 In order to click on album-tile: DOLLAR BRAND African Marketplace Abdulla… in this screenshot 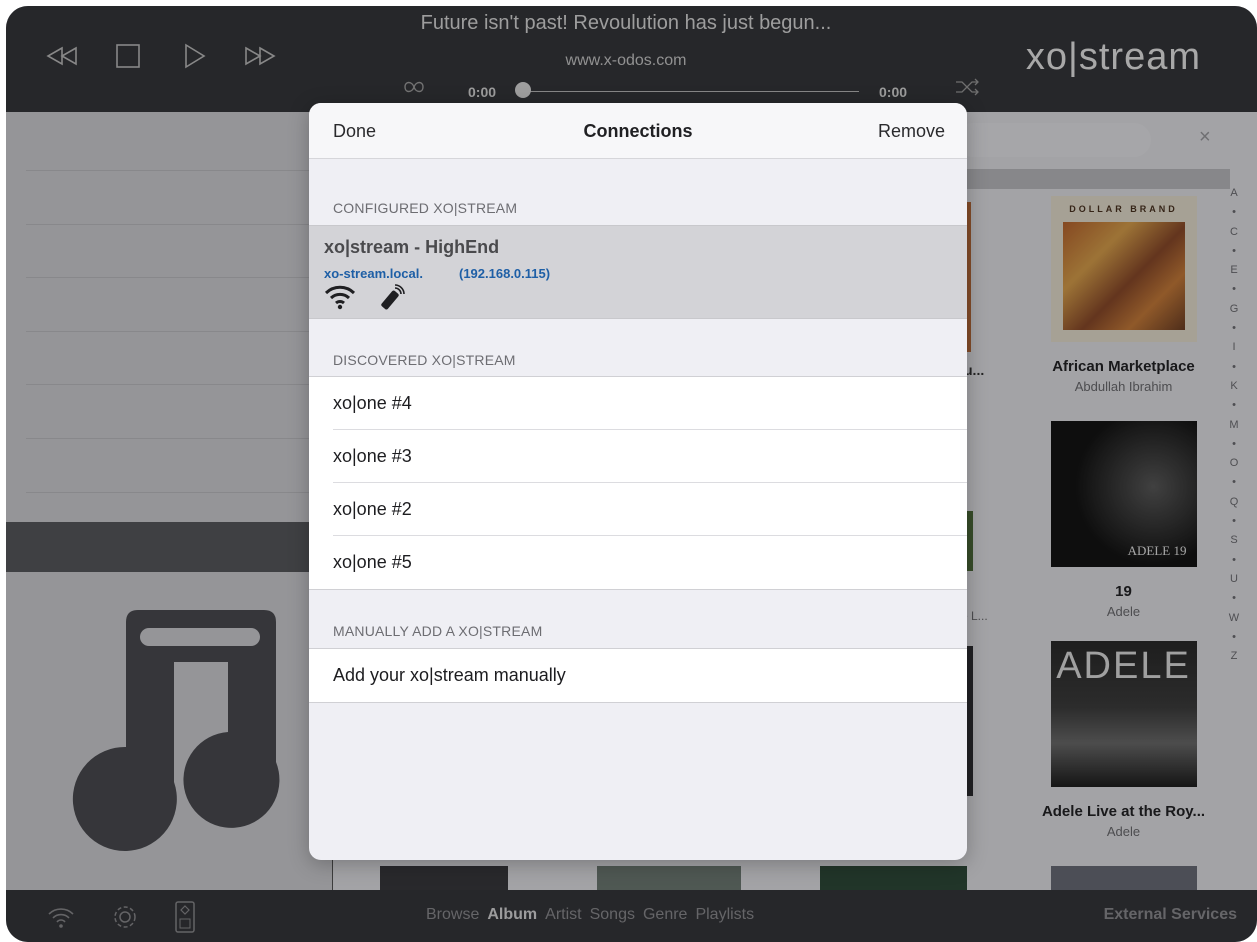, I will do `click(1123, 295)`.